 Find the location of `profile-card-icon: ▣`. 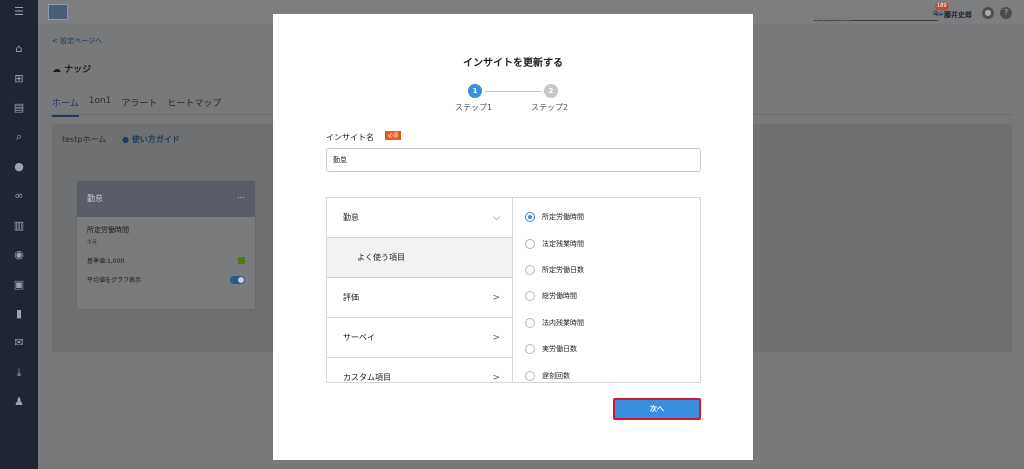

profile-card-icon: ▣ is located at coordinates (19, 284).